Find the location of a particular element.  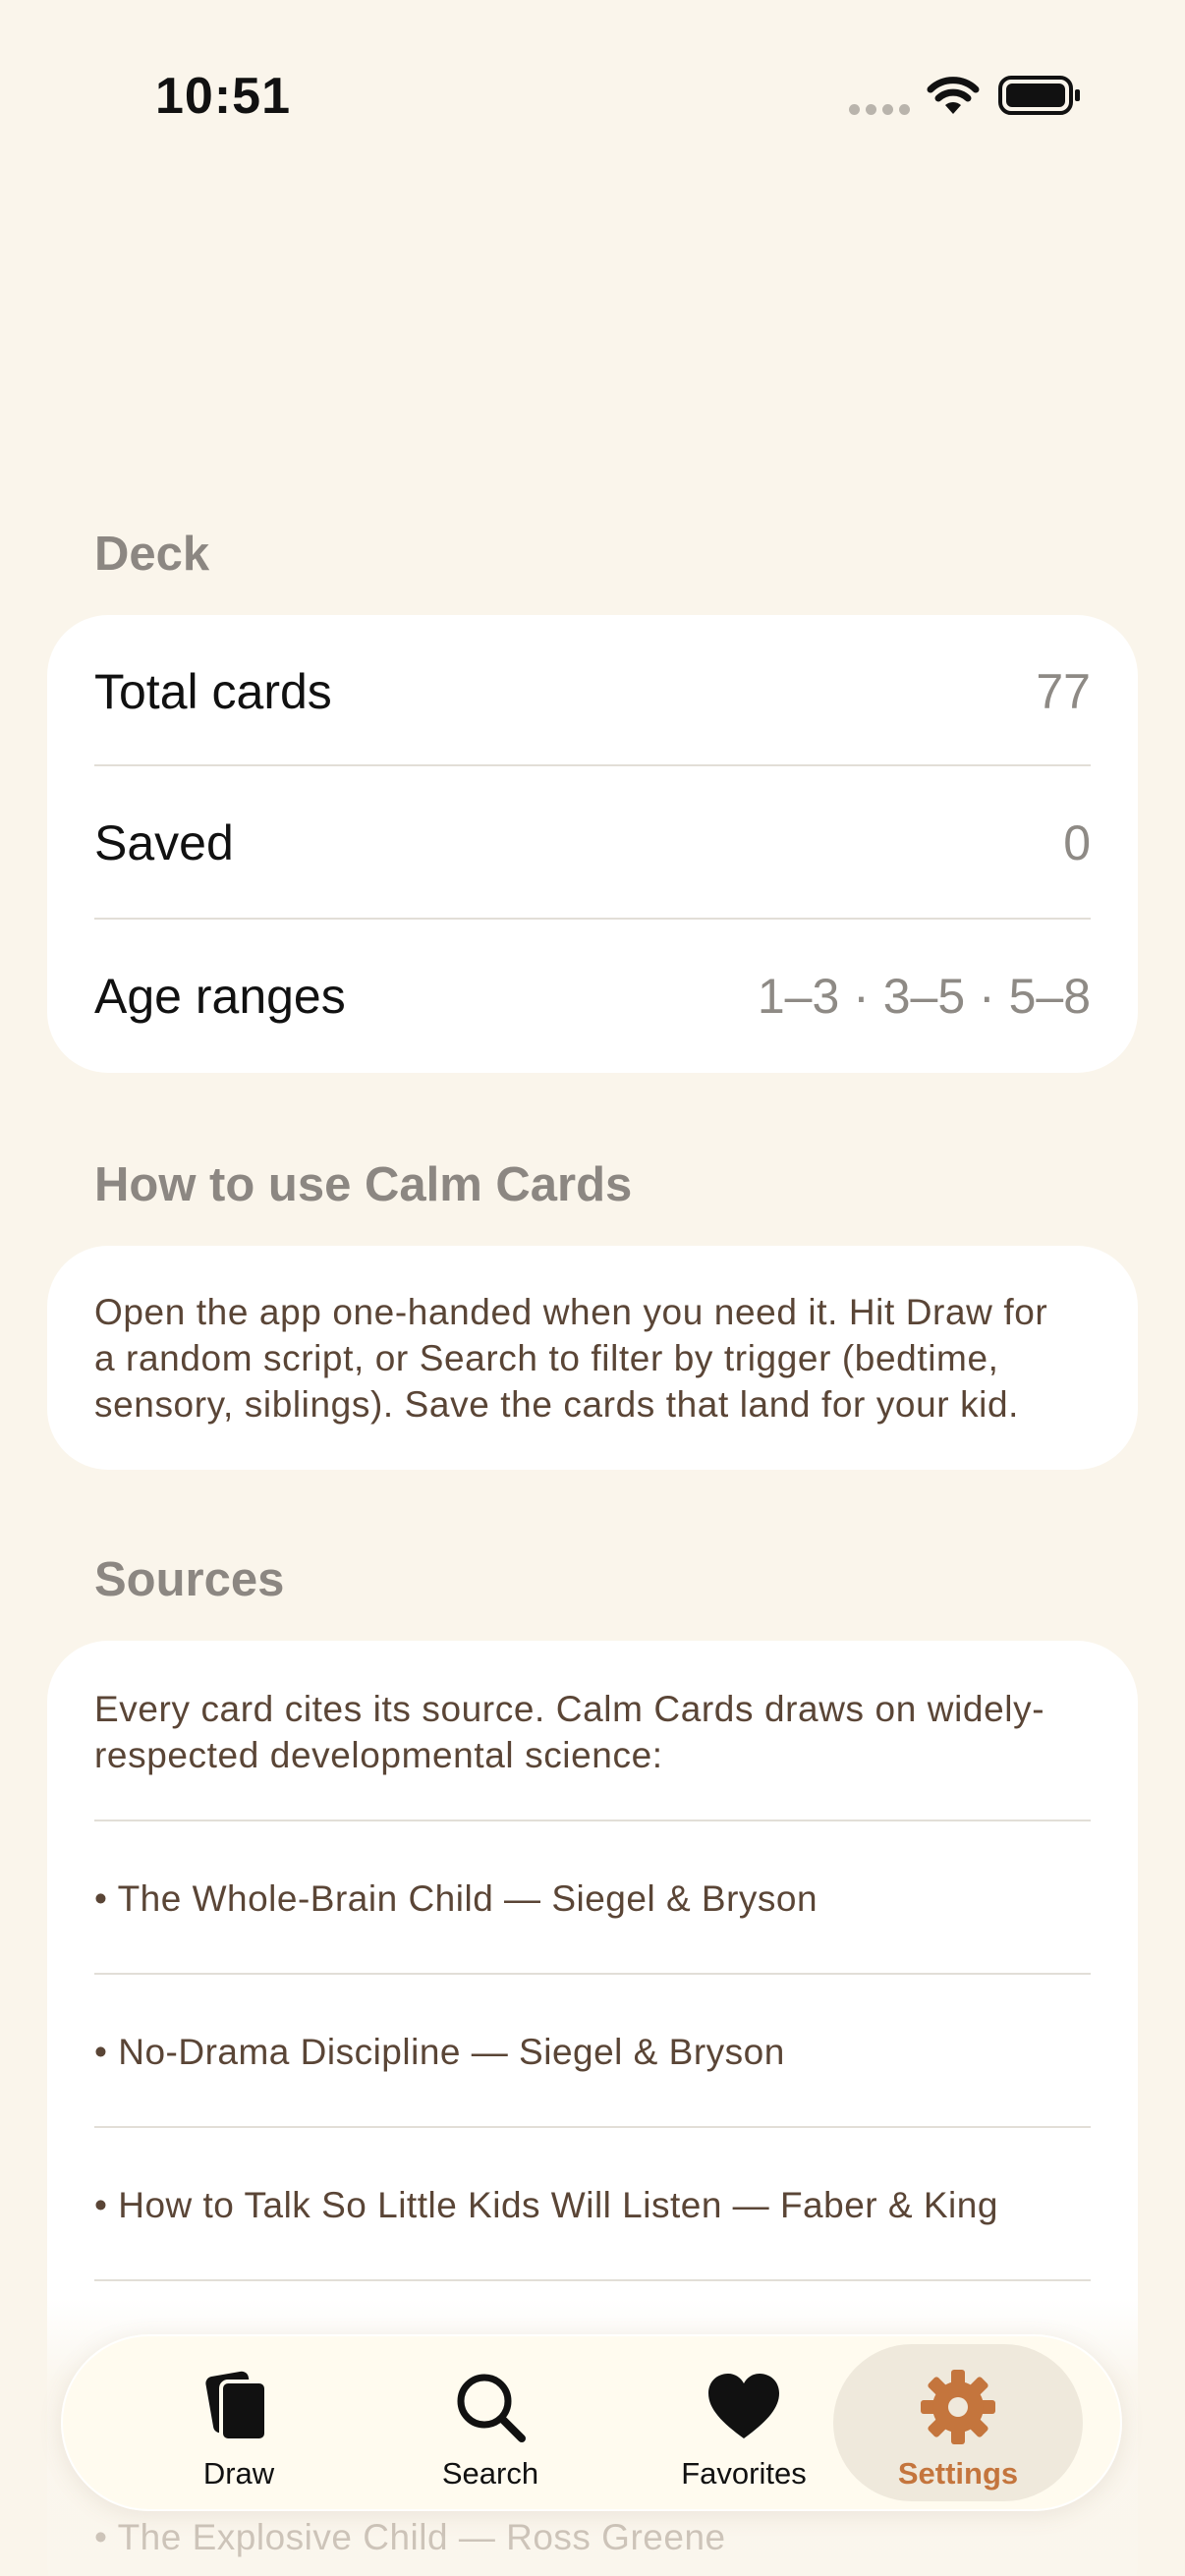

tab-favorites: Favorites is located at coordinates (744, 2422).